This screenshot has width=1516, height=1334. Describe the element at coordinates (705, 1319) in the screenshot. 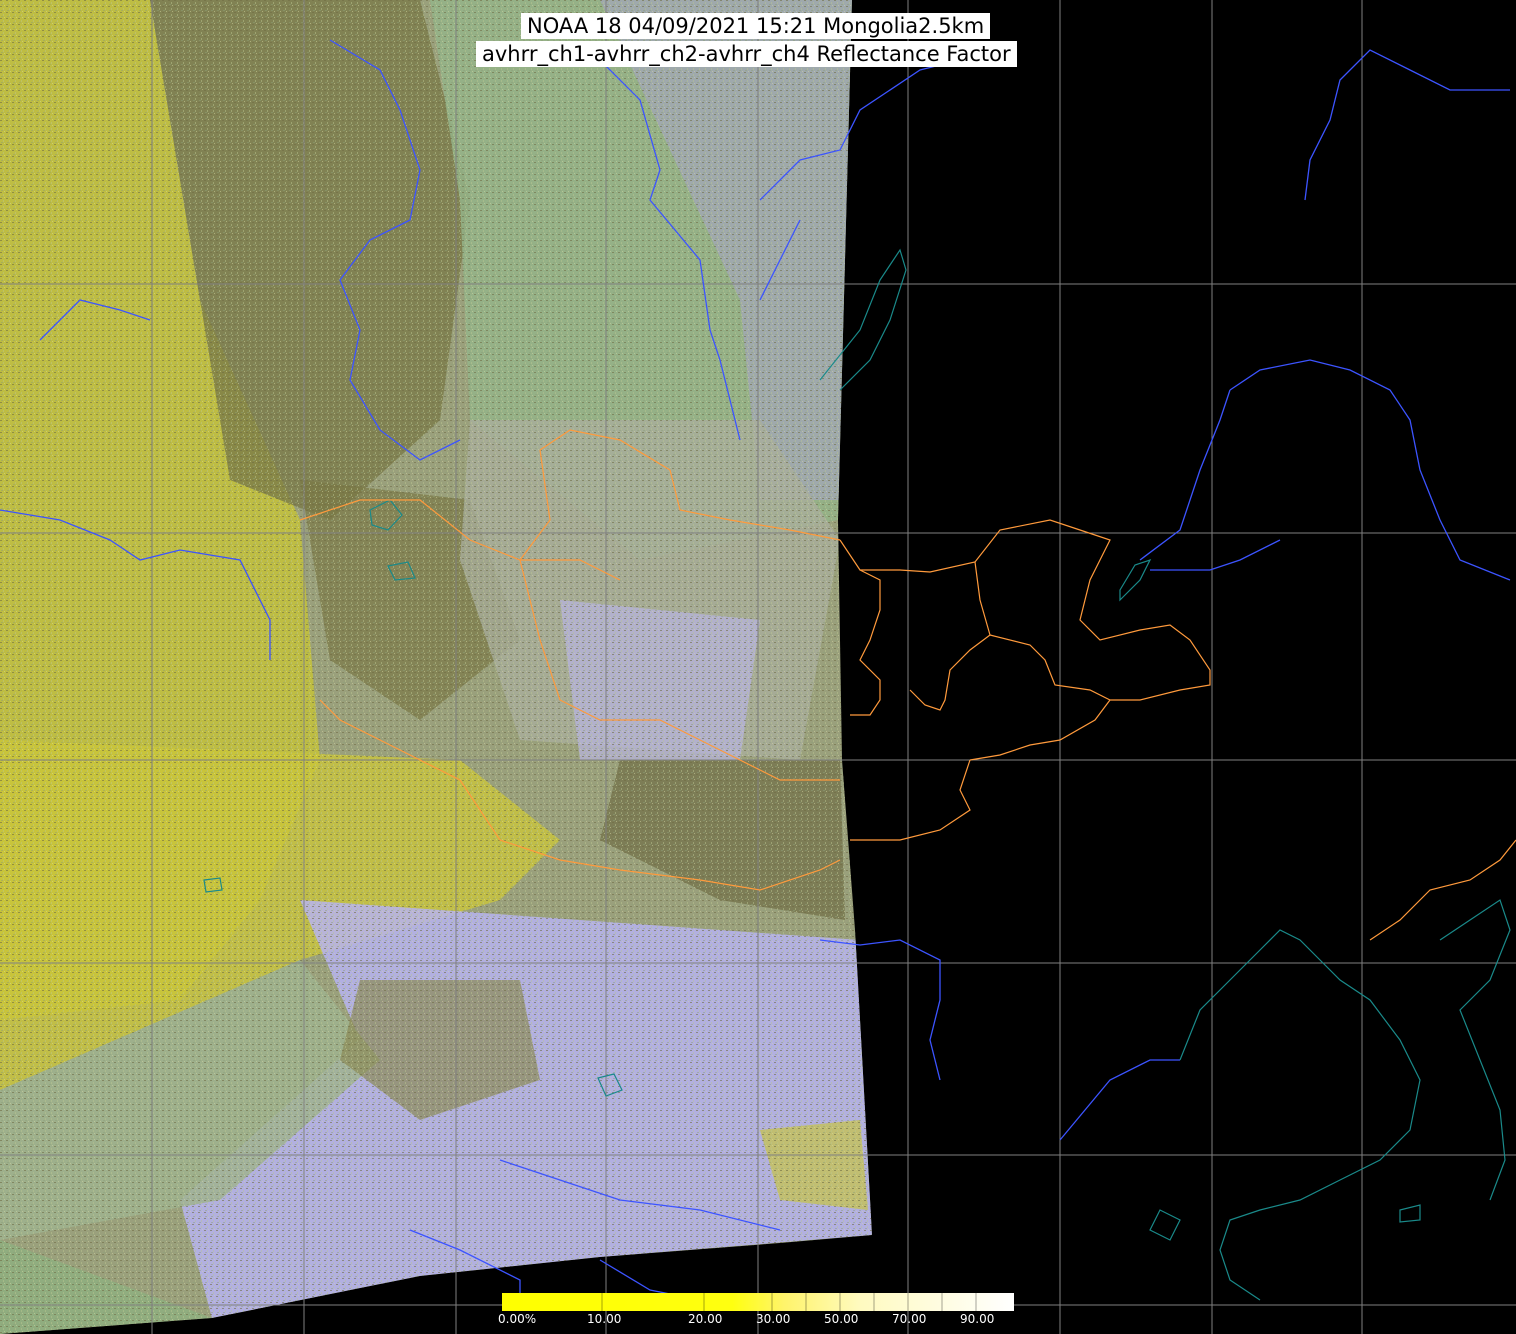

I see `colorbar-tick: 20.00` at that location.